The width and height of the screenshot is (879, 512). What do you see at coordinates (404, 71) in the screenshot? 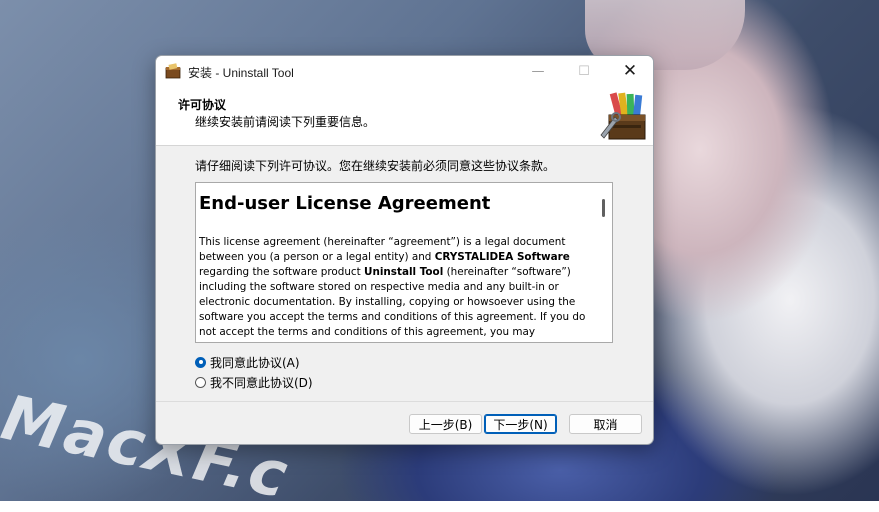
I see `title-bar: 安装 - Uninstall Tool — ☐ ✕` at bounding box center [404, 71].